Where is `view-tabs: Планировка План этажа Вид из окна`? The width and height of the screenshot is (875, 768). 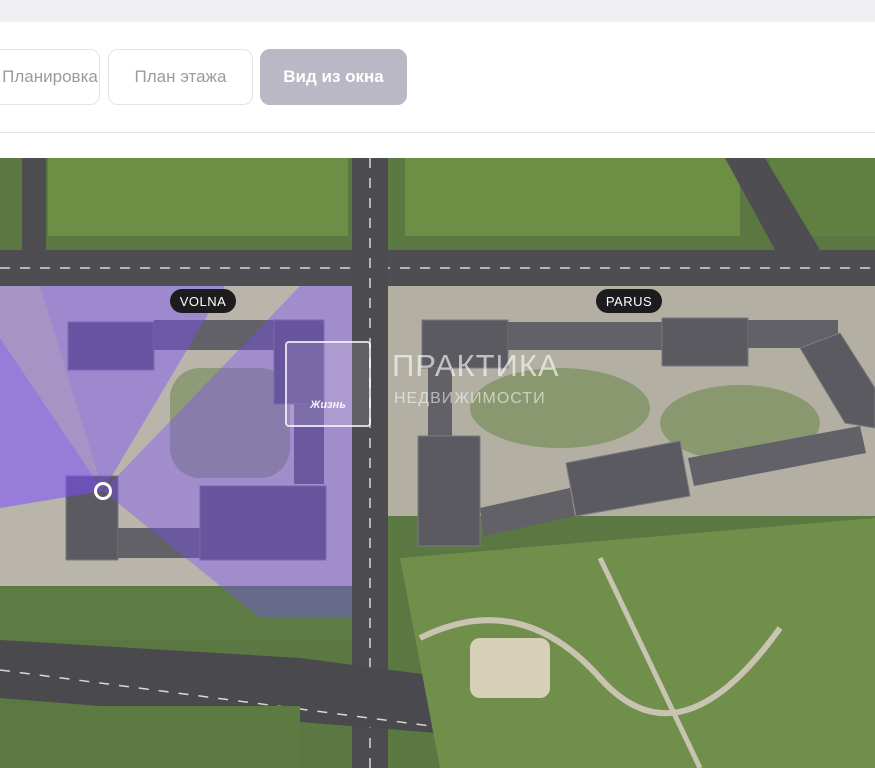
view-tabs: Планировка План этажа Вид из окна is located at coordinates (437, 77).